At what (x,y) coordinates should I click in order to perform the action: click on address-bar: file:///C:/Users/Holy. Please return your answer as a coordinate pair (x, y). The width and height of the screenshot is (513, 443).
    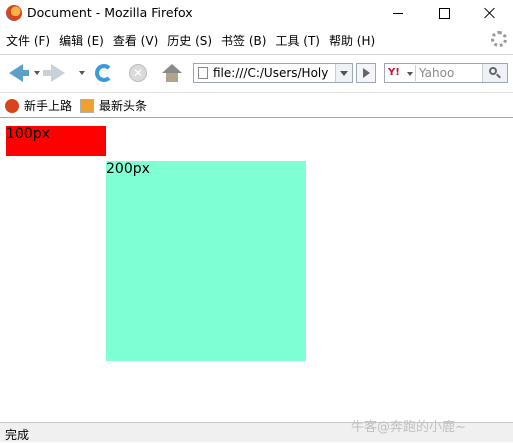
    Looking at the image, I should click on (273, 73).